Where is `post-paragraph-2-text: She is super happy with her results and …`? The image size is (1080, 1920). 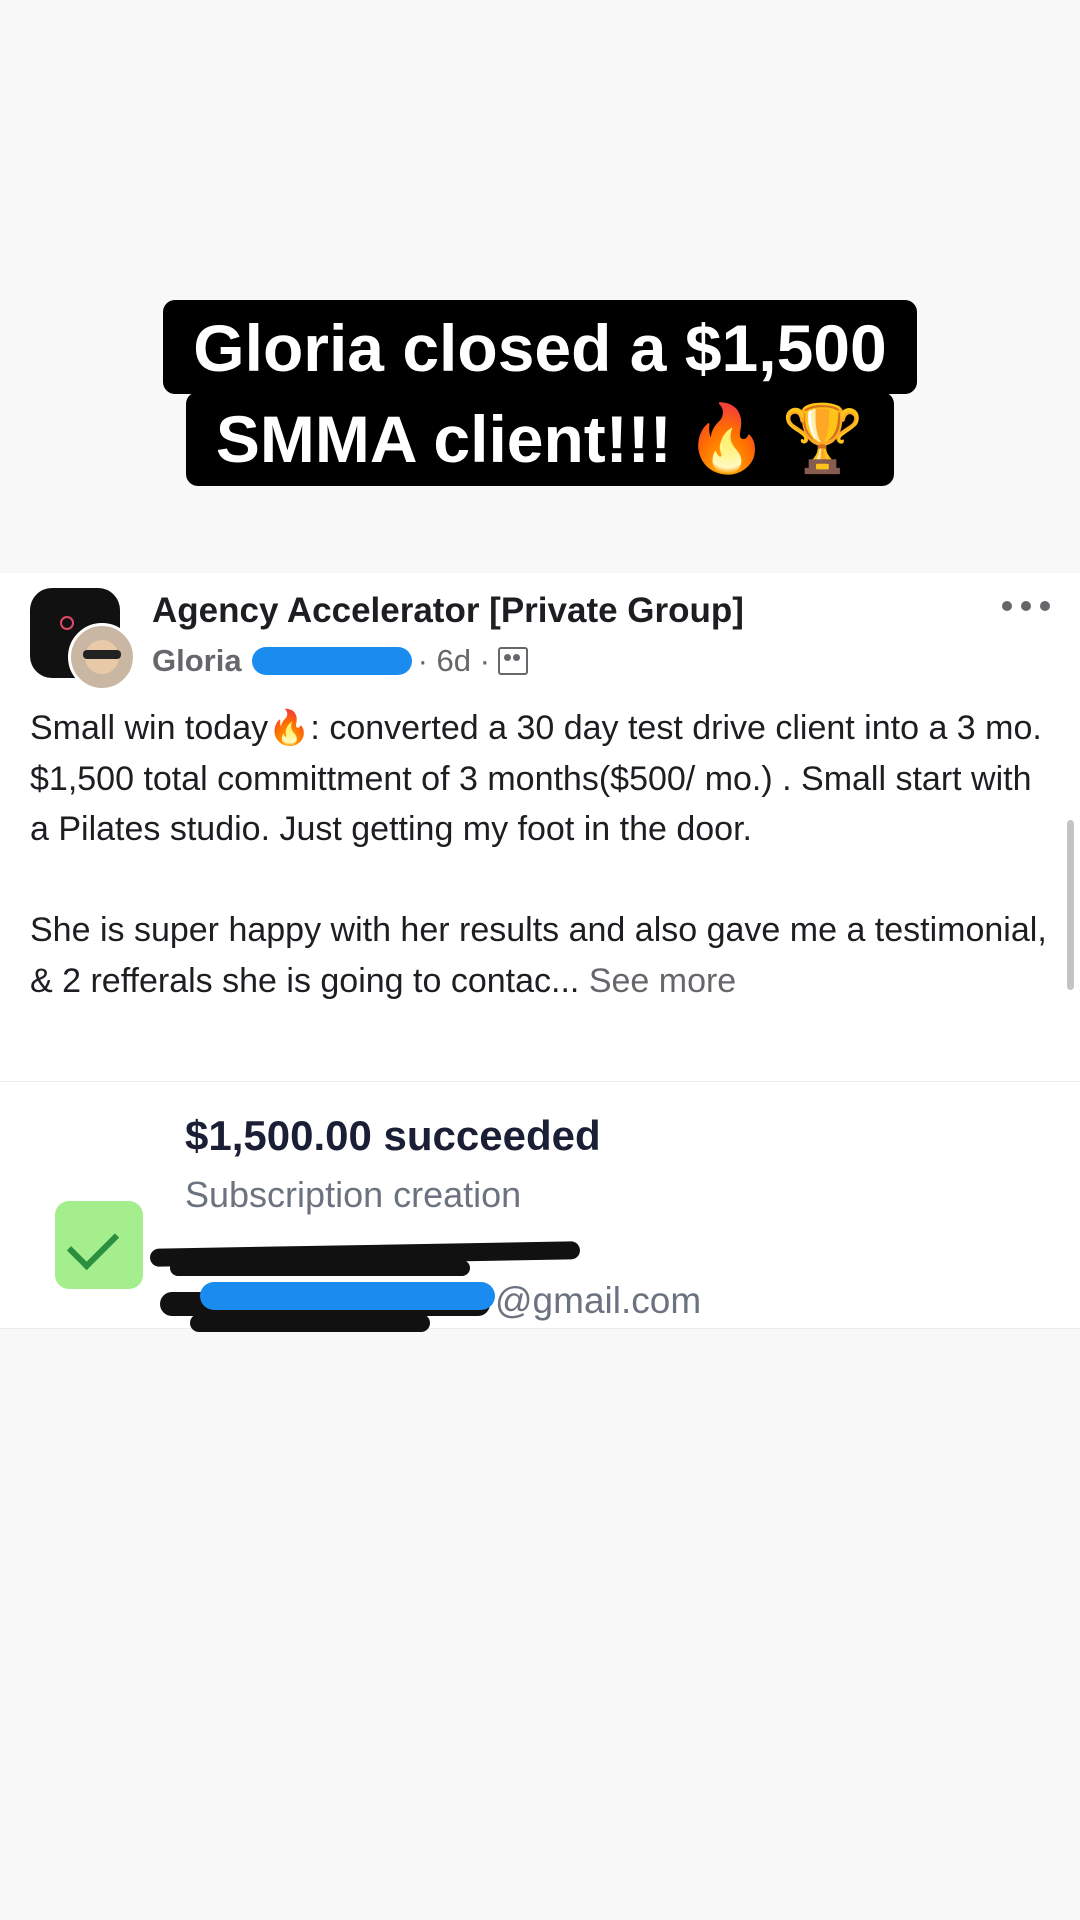 post-paragraph-2-text: She is super happy with her results and … is located at coordinates (538, 955).